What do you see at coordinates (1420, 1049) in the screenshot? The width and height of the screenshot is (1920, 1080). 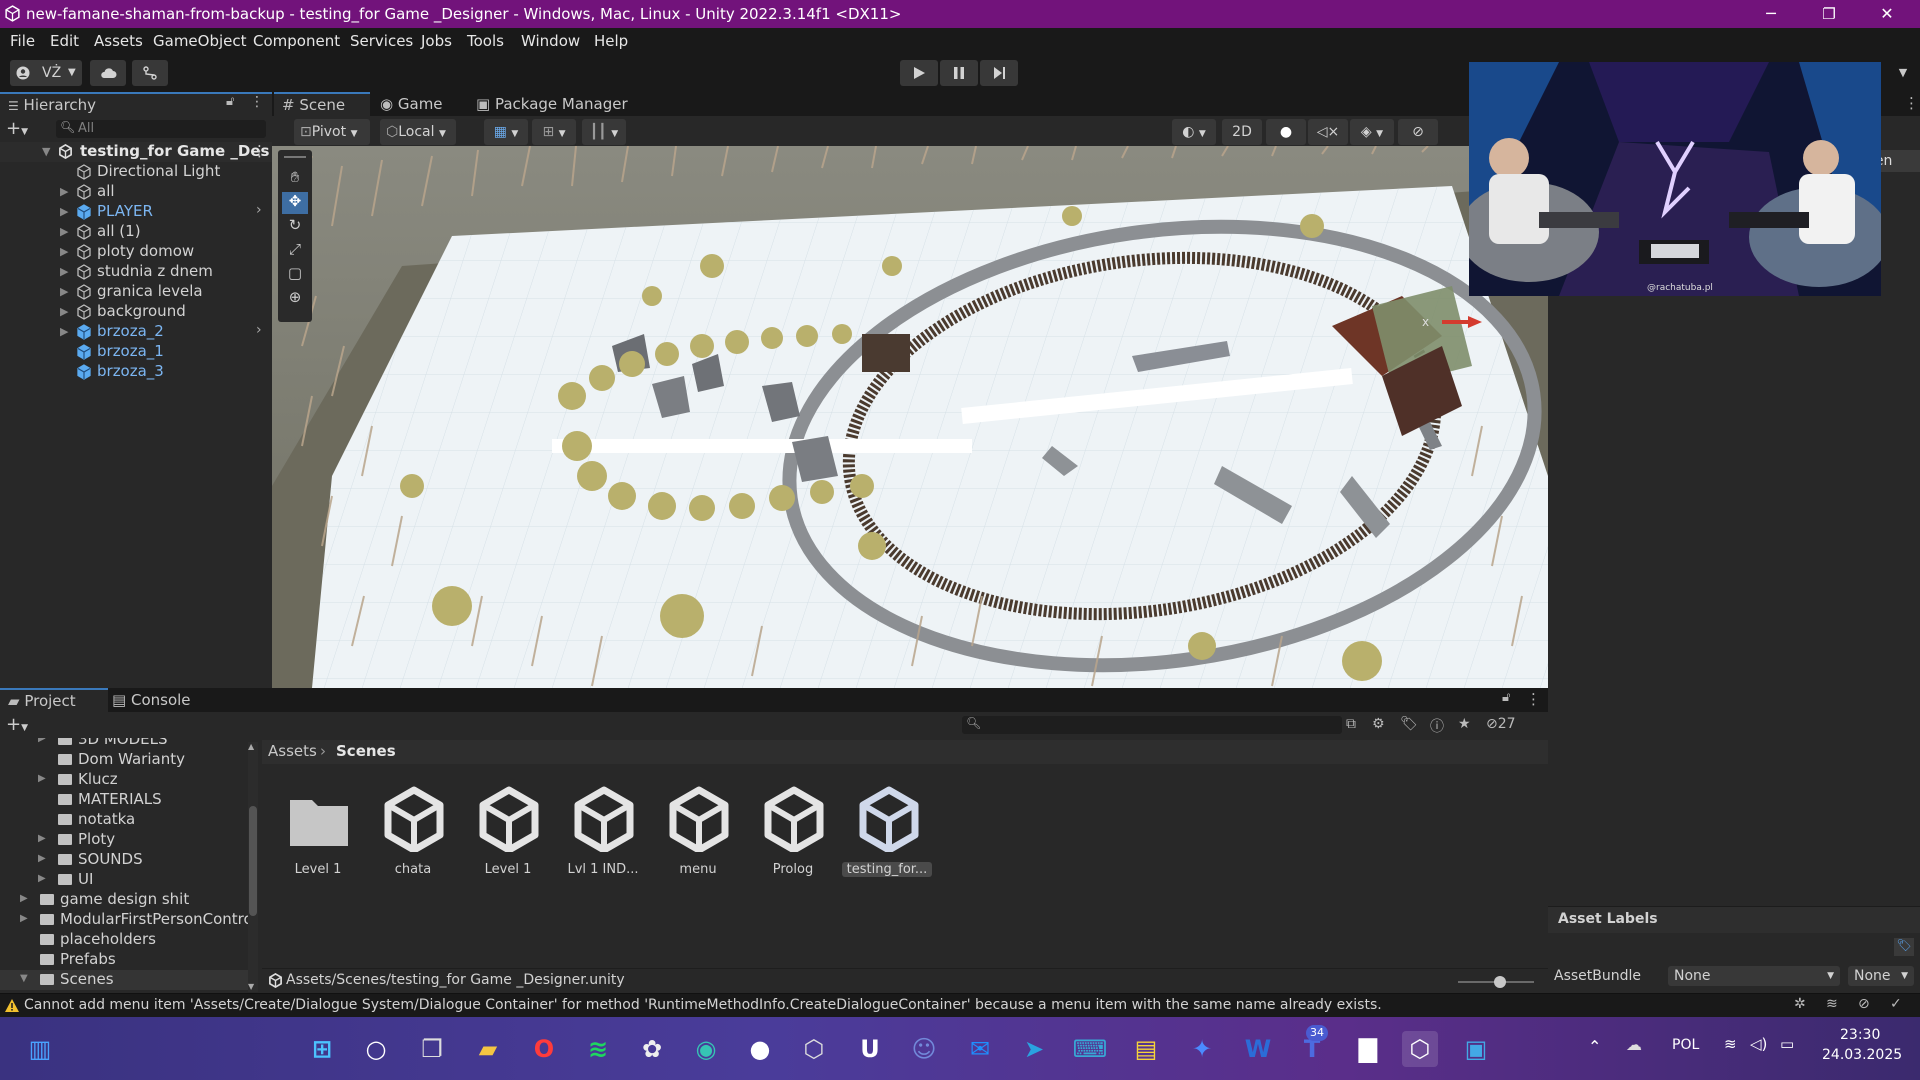 I see `unity-icon: ⬡` at bounding box center [1420, 1049].